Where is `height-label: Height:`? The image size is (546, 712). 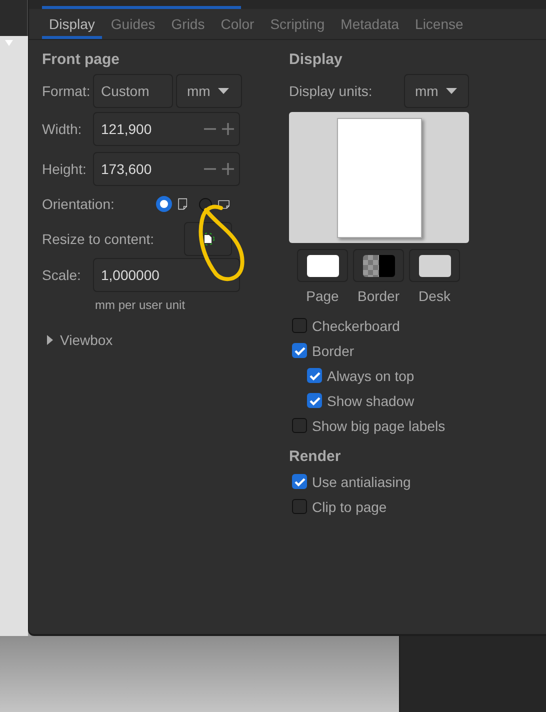 height-label: Height: is located at coordinates (65, 169).